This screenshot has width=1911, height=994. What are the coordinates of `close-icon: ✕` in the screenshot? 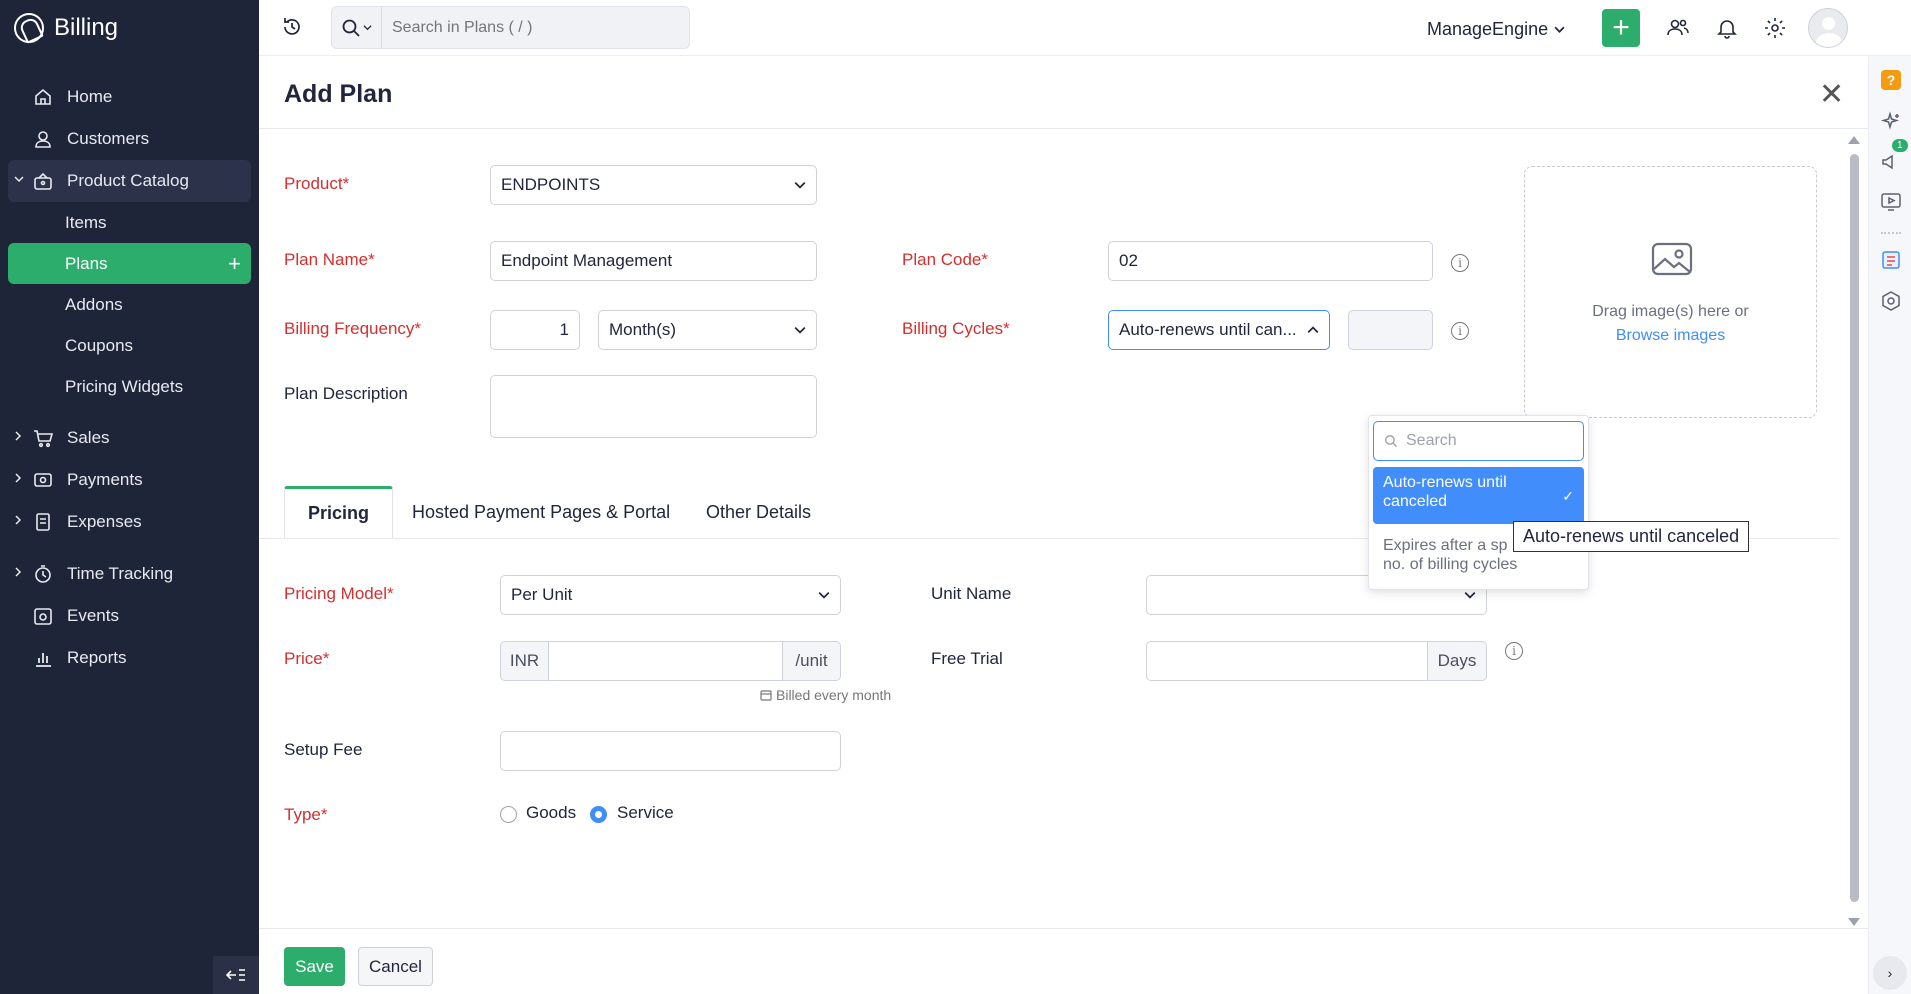 It's located at (1831, 95).